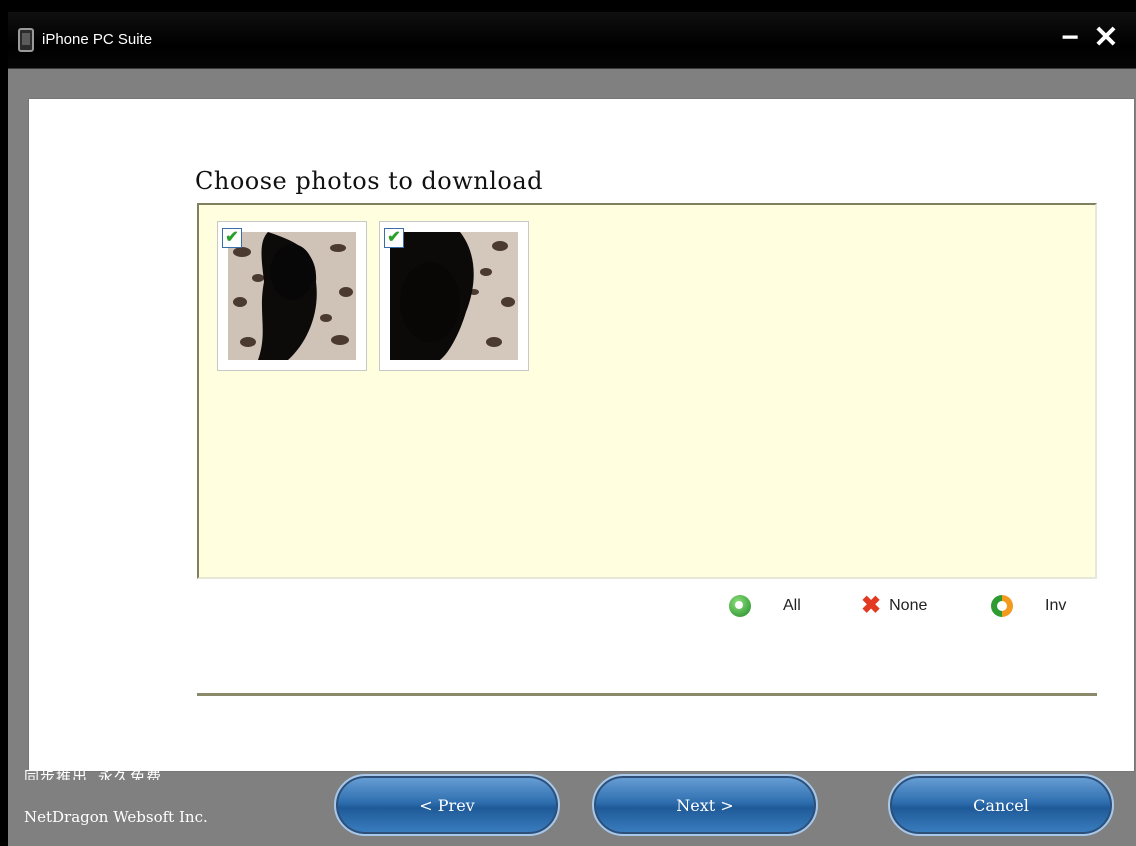  Describe the element at coordinates (647, 694) in the screenshot. I see `divider` at that location.